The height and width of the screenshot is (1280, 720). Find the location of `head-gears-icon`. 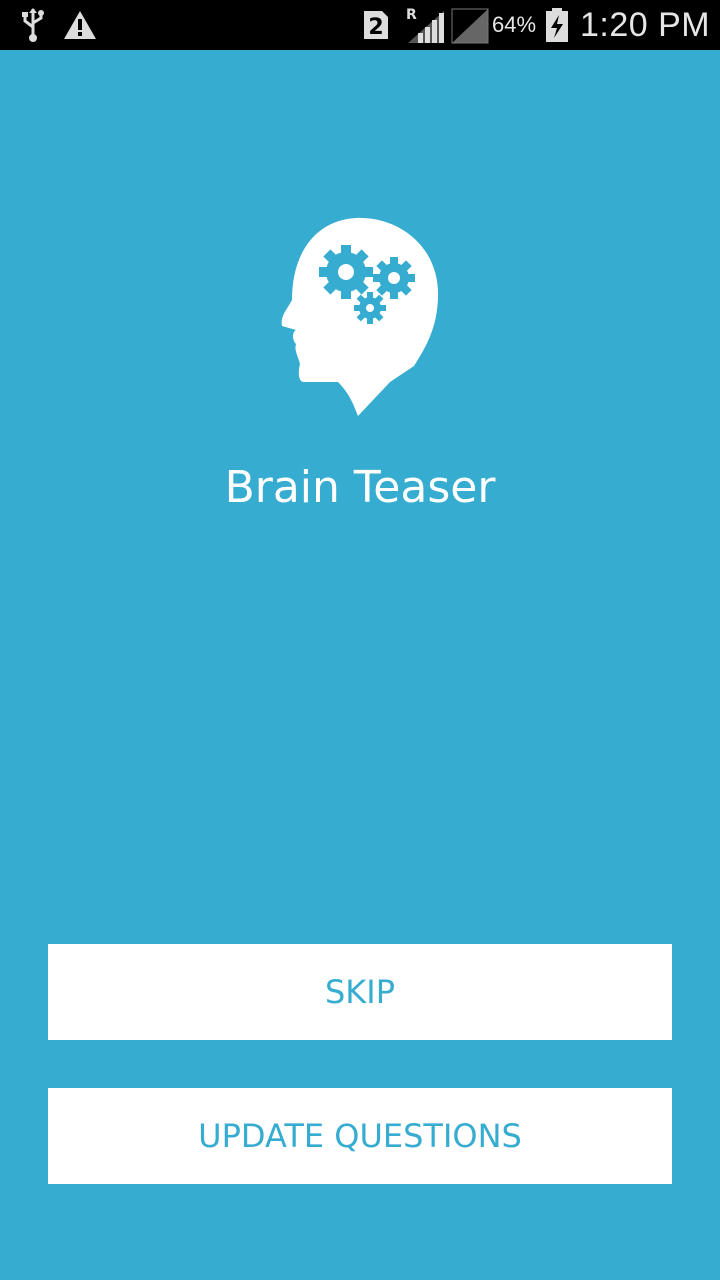

head-gears-icon is located at coordinates (360, 318).